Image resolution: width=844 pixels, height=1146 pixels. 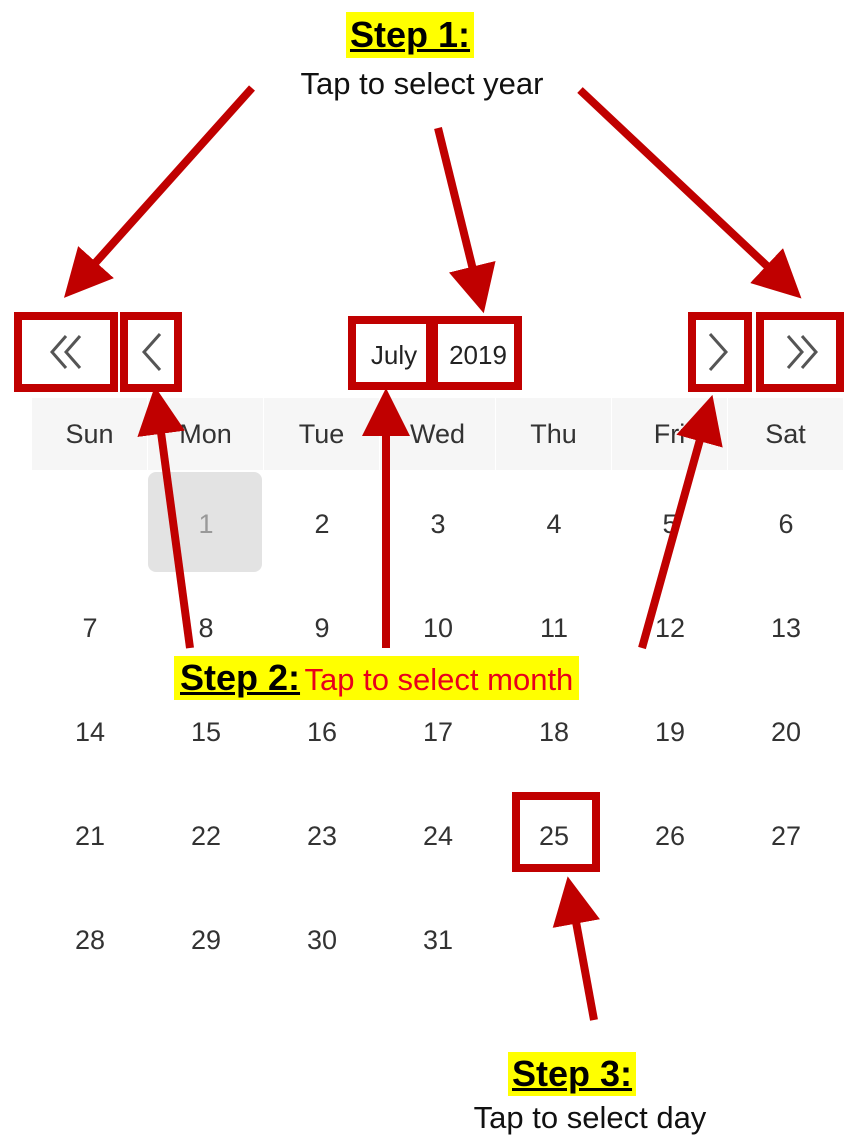 I want to click on day-30: 30, so click(x=322, y=940).